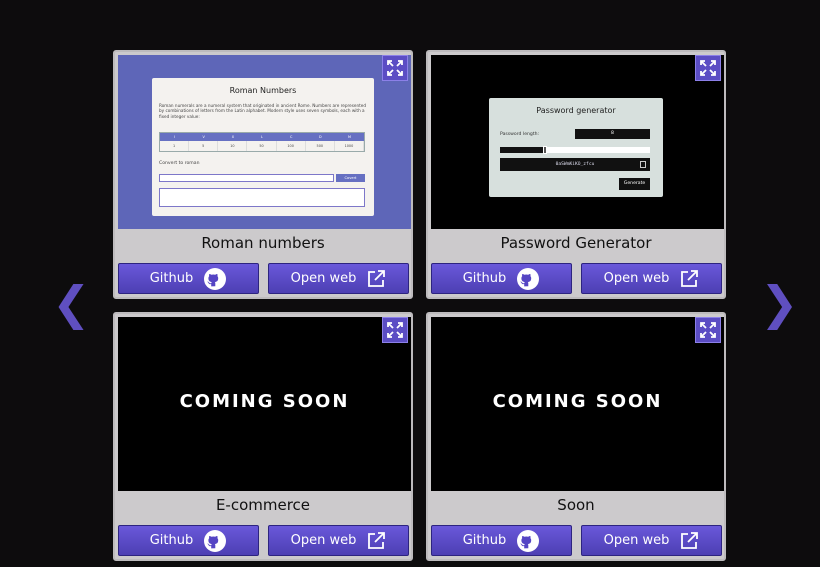 The height and width of the screenshot is (567, 820). Describe the element at coordinates (262, 137) in the screenshot. I see `table-header-cell: L` at that location.